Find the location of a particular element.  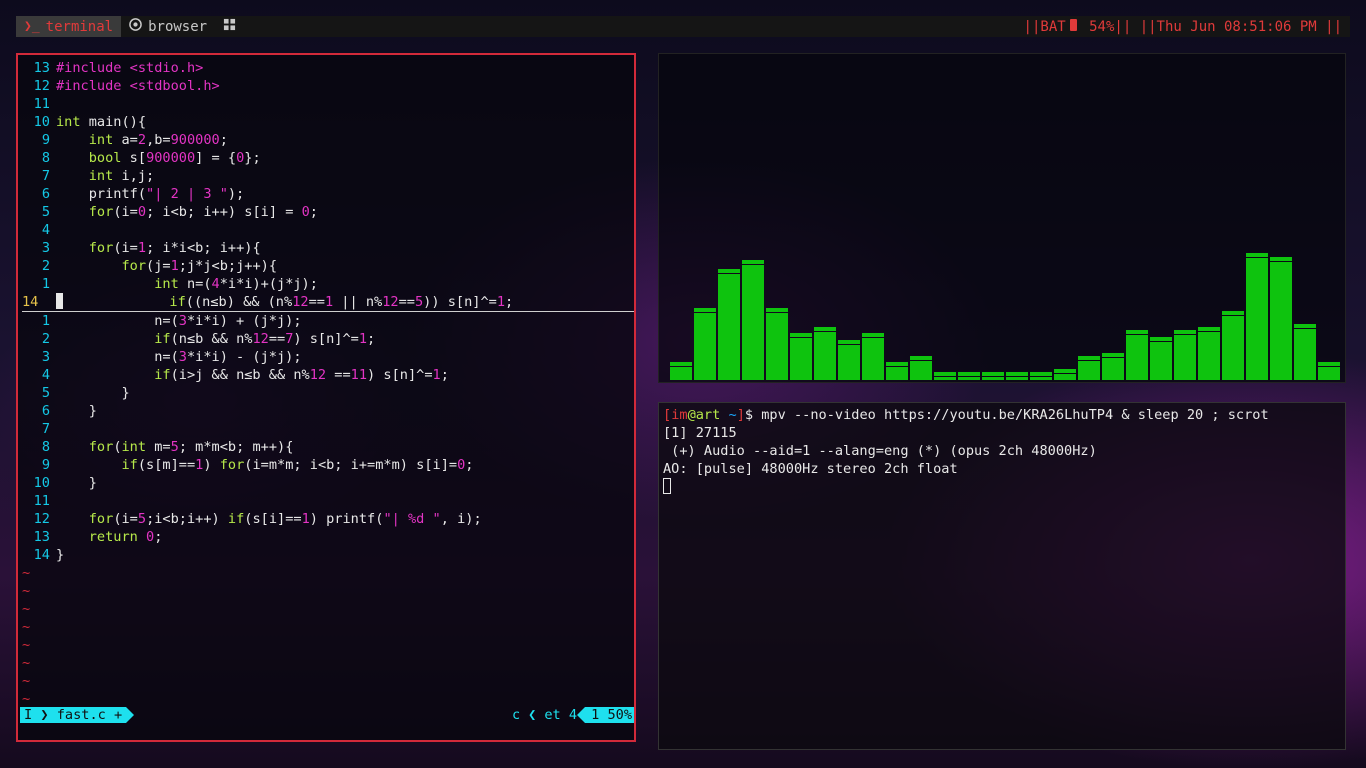

code-line: 10 int main(){ is located at coordinates (328, 122).